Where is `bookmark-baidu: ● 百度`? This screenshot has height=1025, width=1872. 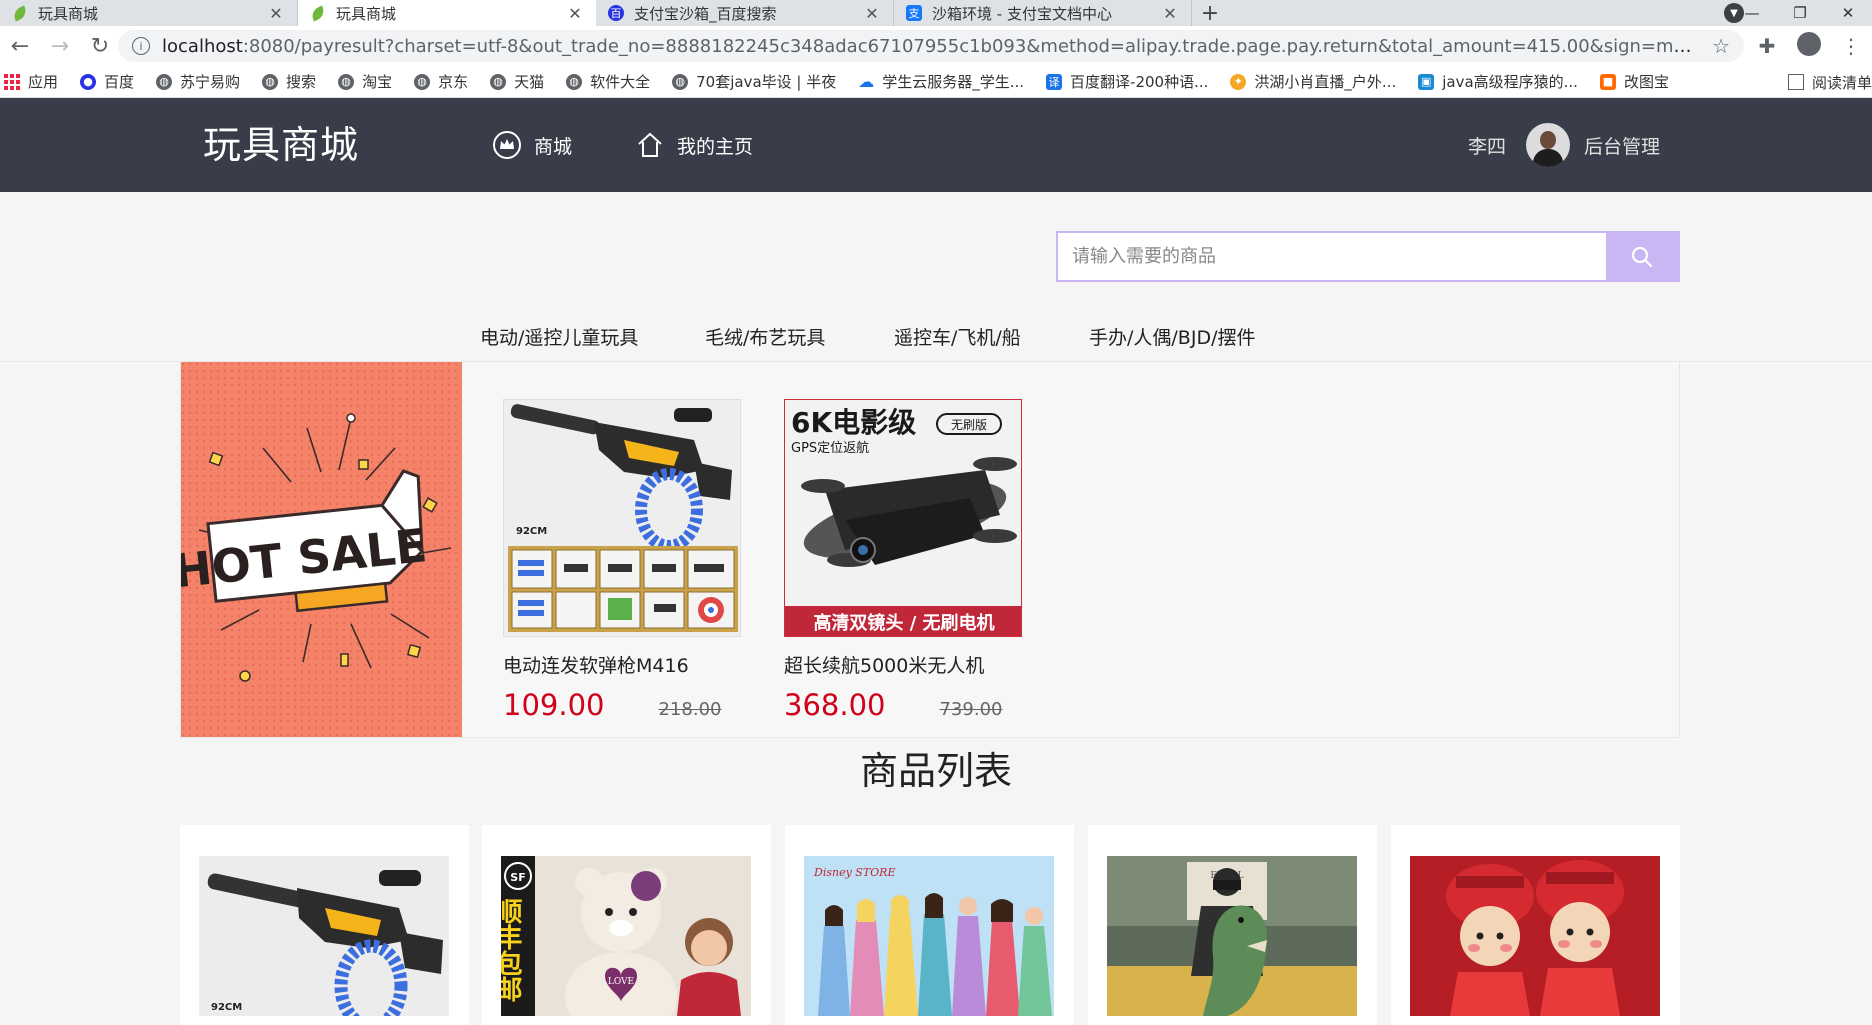
bookmark-baidu: ● 百度 is located at coordinates (107, 81).